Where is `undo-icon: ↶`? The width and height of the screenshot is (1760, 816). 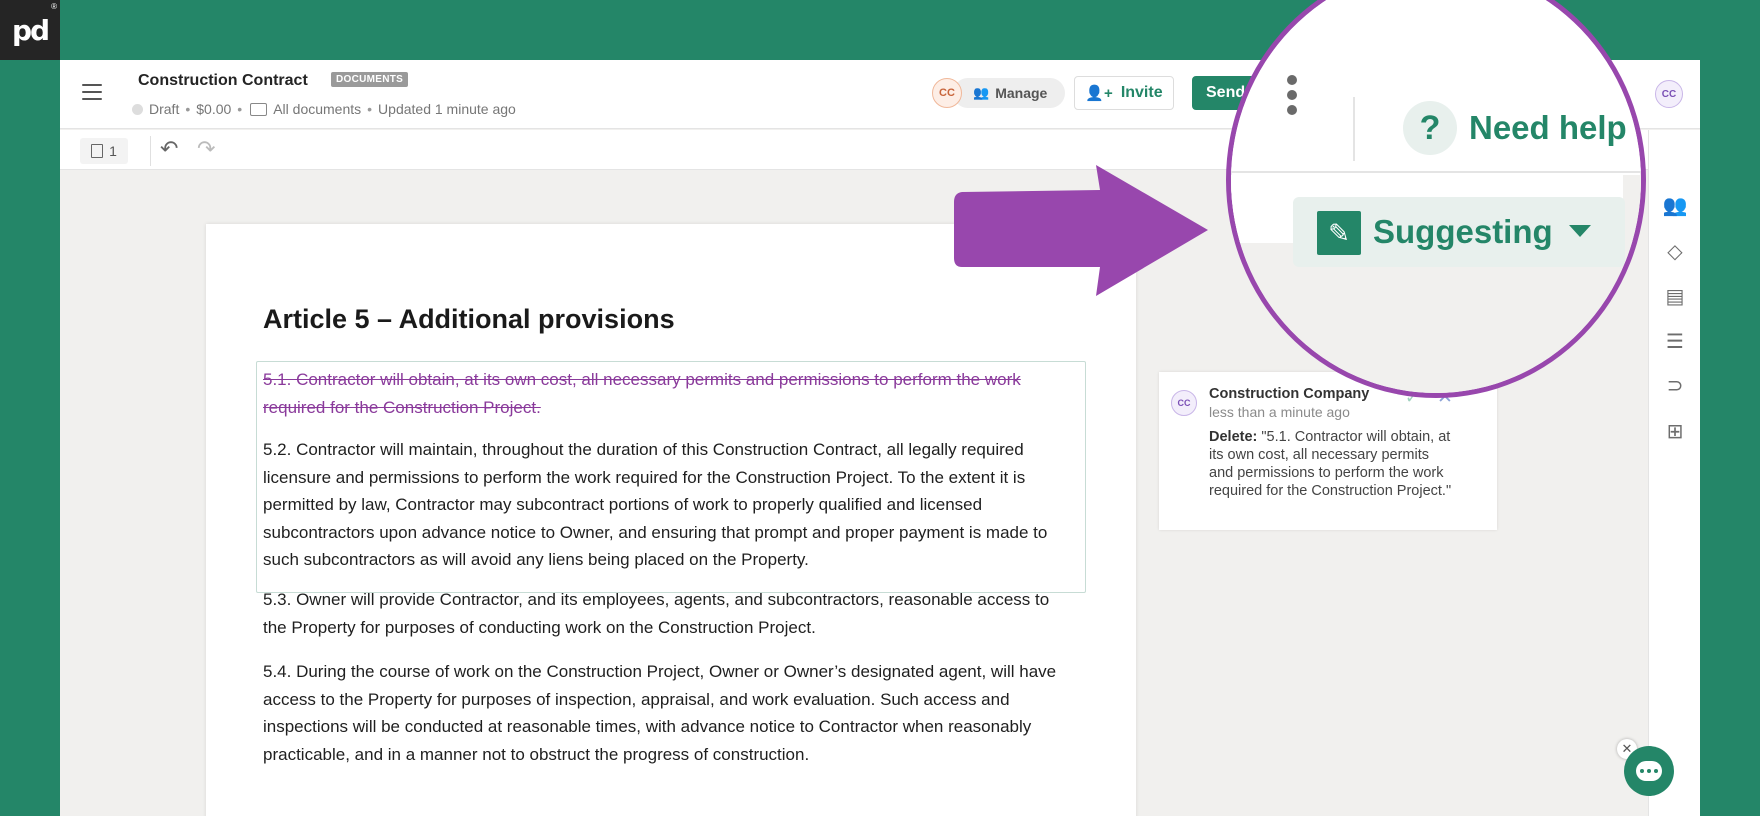
undo-icon: ↶ is located at coordinates (169, 149).